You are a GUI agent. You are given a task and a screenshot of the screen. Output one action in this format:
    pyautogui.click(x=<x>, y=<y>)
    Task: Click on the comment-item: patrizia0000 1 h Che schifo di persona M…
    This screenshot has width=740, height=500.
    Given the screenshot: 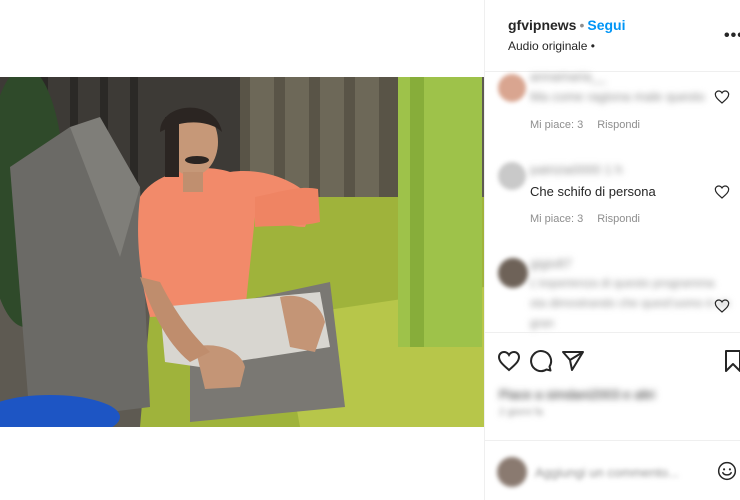 What is the action you would take?
    pyautogui.click(x=612, y=200)
    